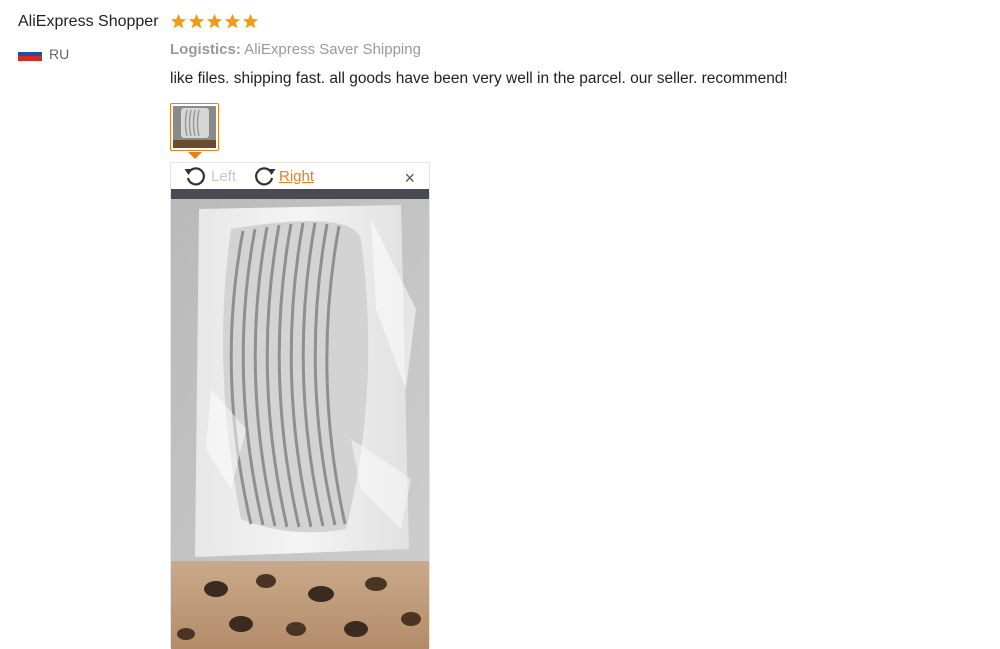 This screenshot has width=1000, height=649. I want to click on rotate-right-icon, so click(265, 176).